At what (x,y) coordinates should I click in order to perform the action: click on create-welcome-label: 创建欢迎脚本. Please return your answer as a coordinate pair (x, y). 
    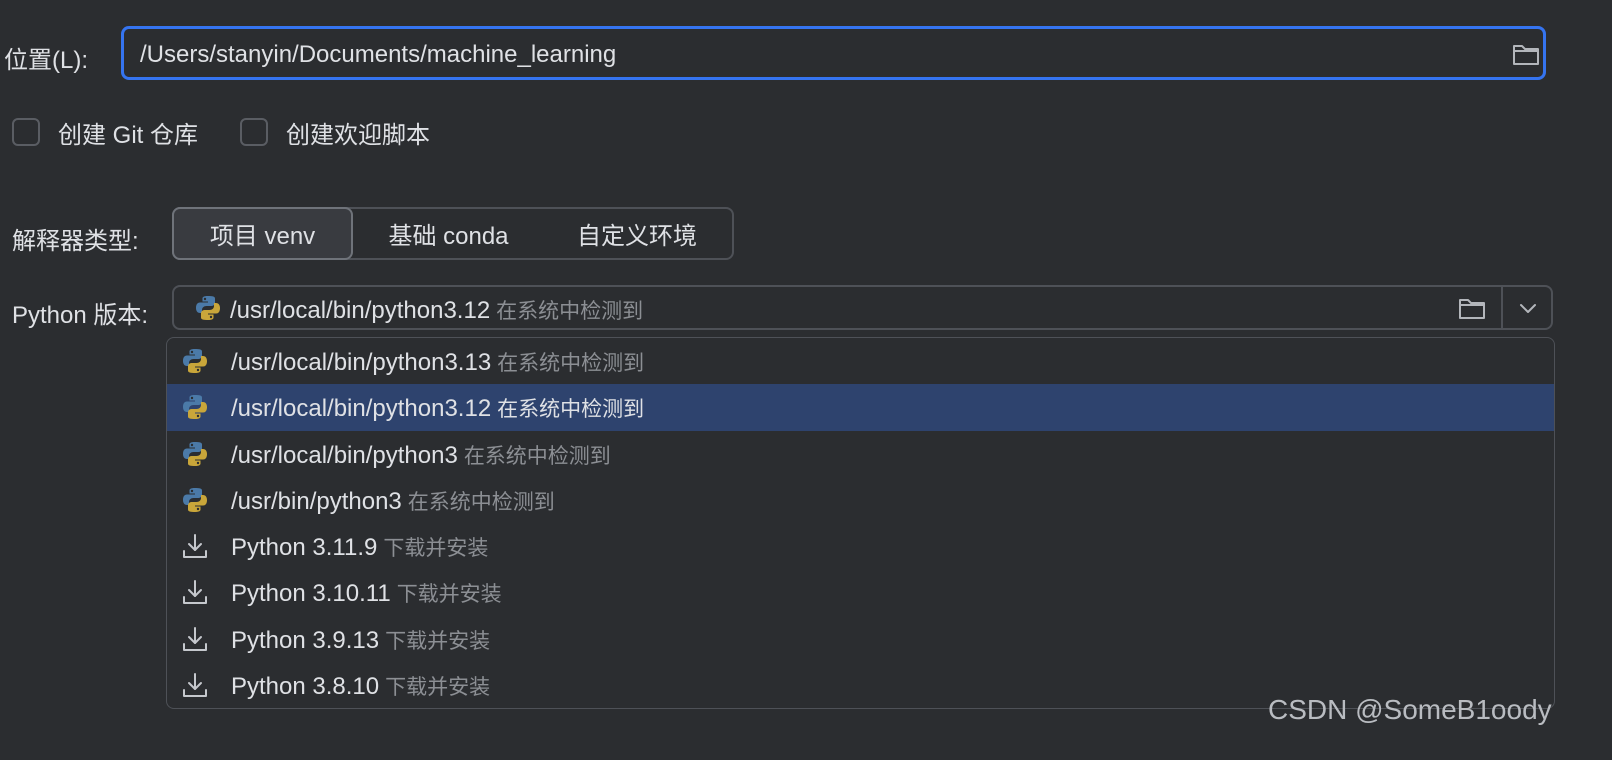
    Looking at the image, I should click on (358, 135).